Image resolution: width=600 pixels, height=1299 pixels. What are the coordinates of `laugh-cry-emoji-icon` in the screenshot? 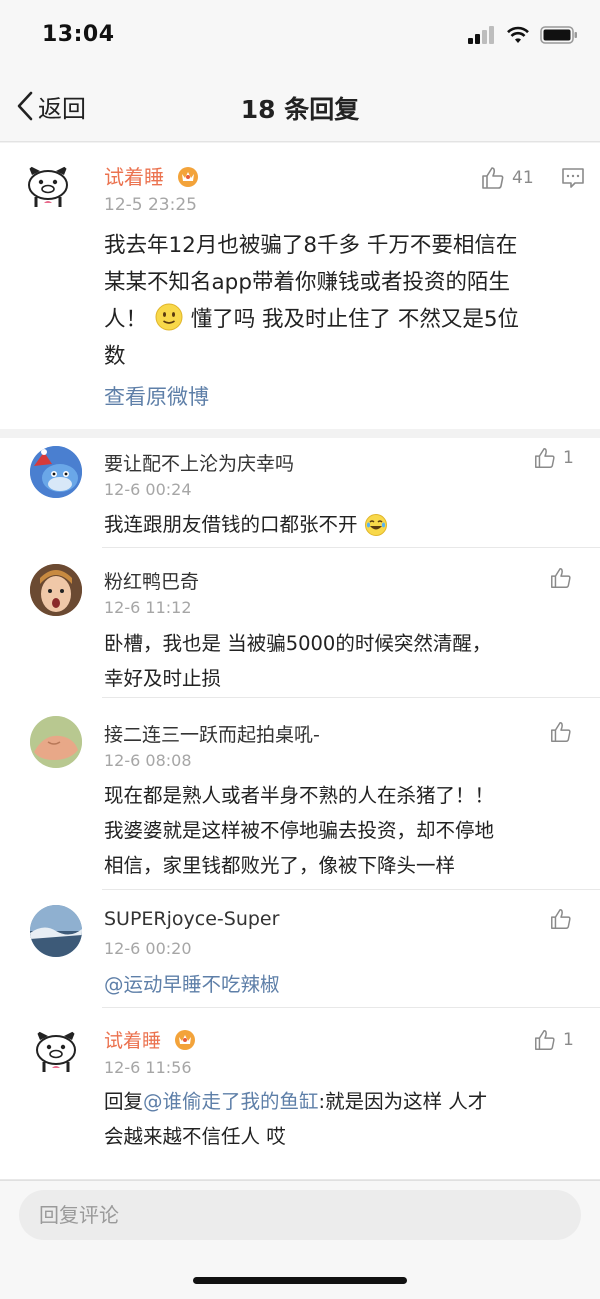 It's located at (375, 525).